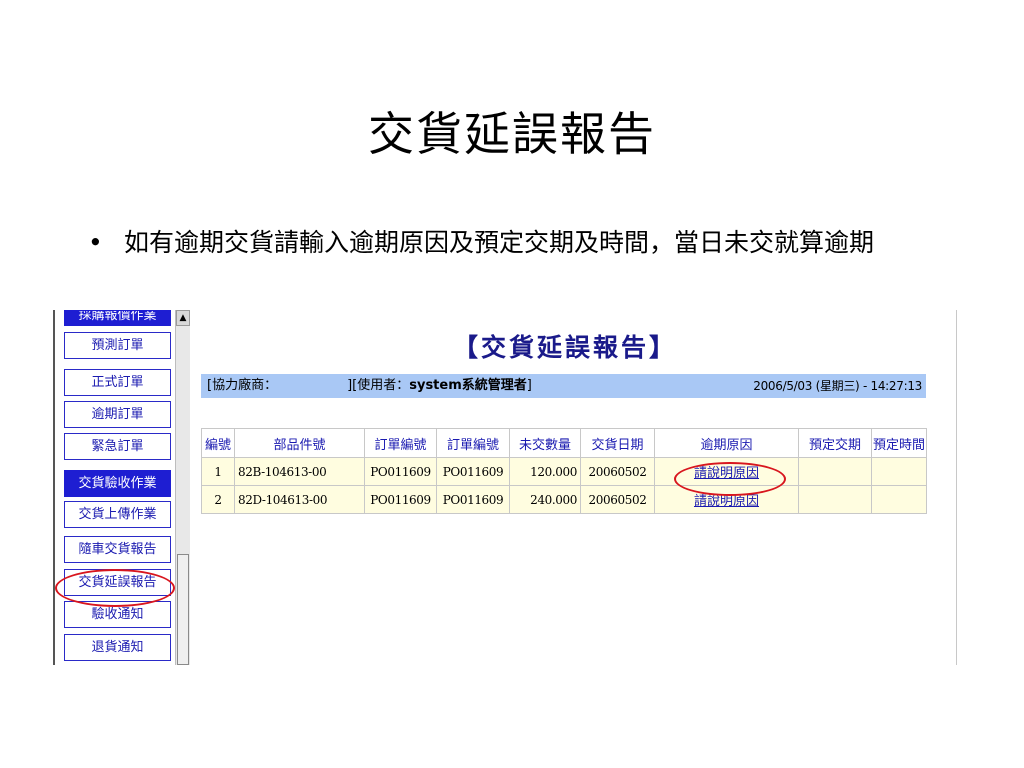 This screenshot has height=768, width=1024. I want to click on bullet-point: • 如有逾期交貨請輸入逾期原因及預定交期及時間，當日未交就算逾期, so click(518, 243).